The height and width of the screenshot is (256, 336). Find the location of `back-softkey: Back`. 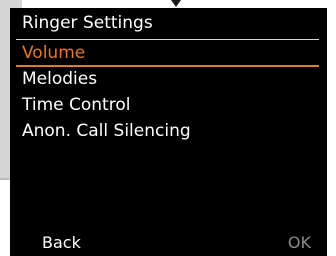

back-softkey: Back is located at coordinates (61, 243).